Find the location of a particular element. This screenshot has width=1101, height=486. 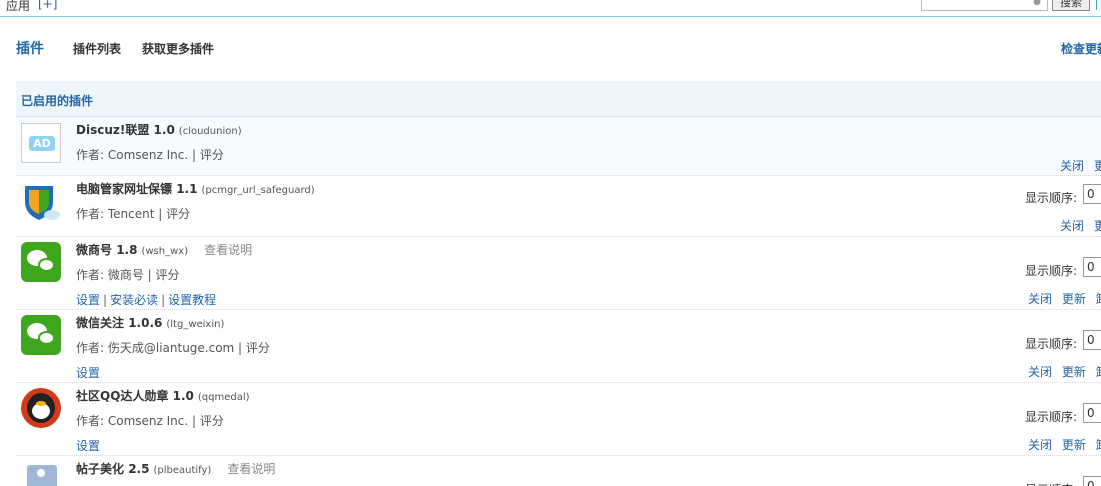

plugin-author: 作者: 伤天成@liantuge.com | 评分 is located at coordinates (173, 348).